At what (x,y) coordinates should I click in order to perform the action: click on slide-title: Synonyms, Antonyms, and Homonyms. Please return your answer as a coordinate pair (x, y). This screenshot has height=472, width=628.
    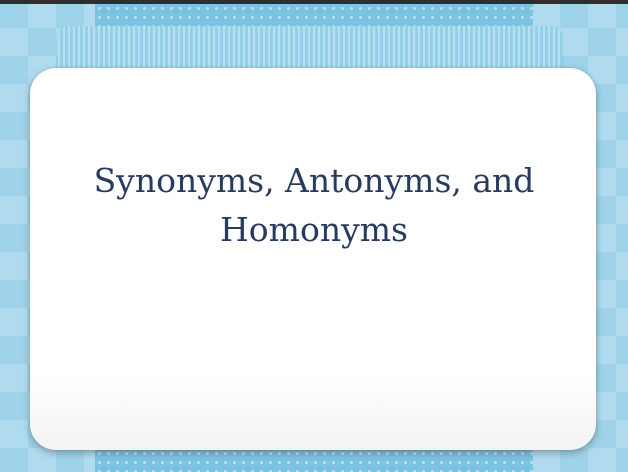
    Looking at the image, I should click on (314, 205).